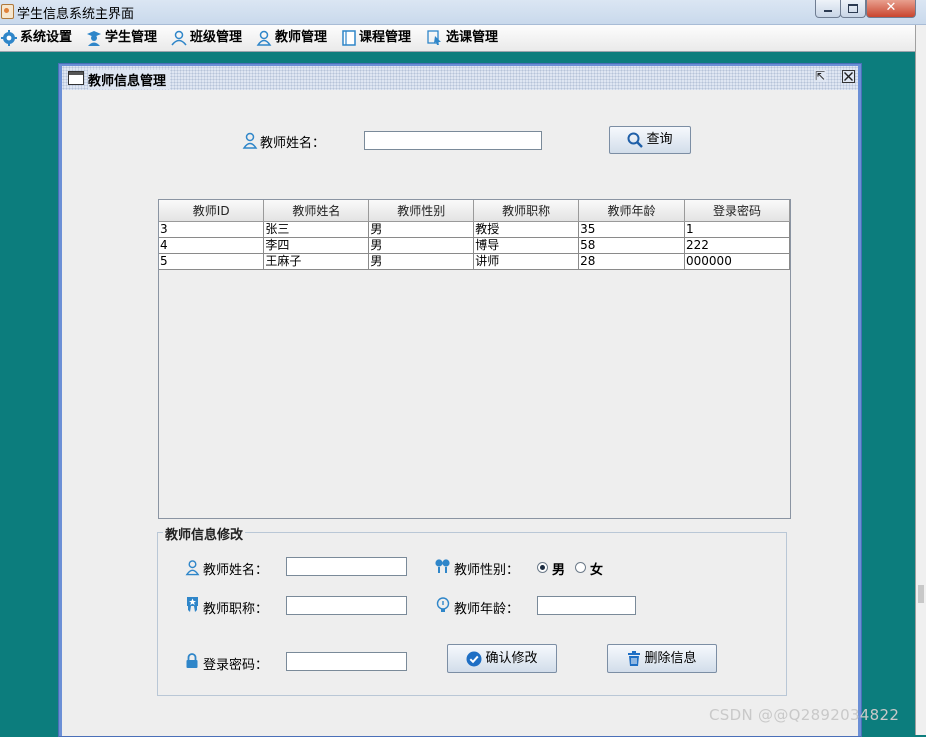 The image size is (926, 737). Describe the element at coordinates (920, 380) in the screenshot. I see `desktop-scroll-strip` at that location.